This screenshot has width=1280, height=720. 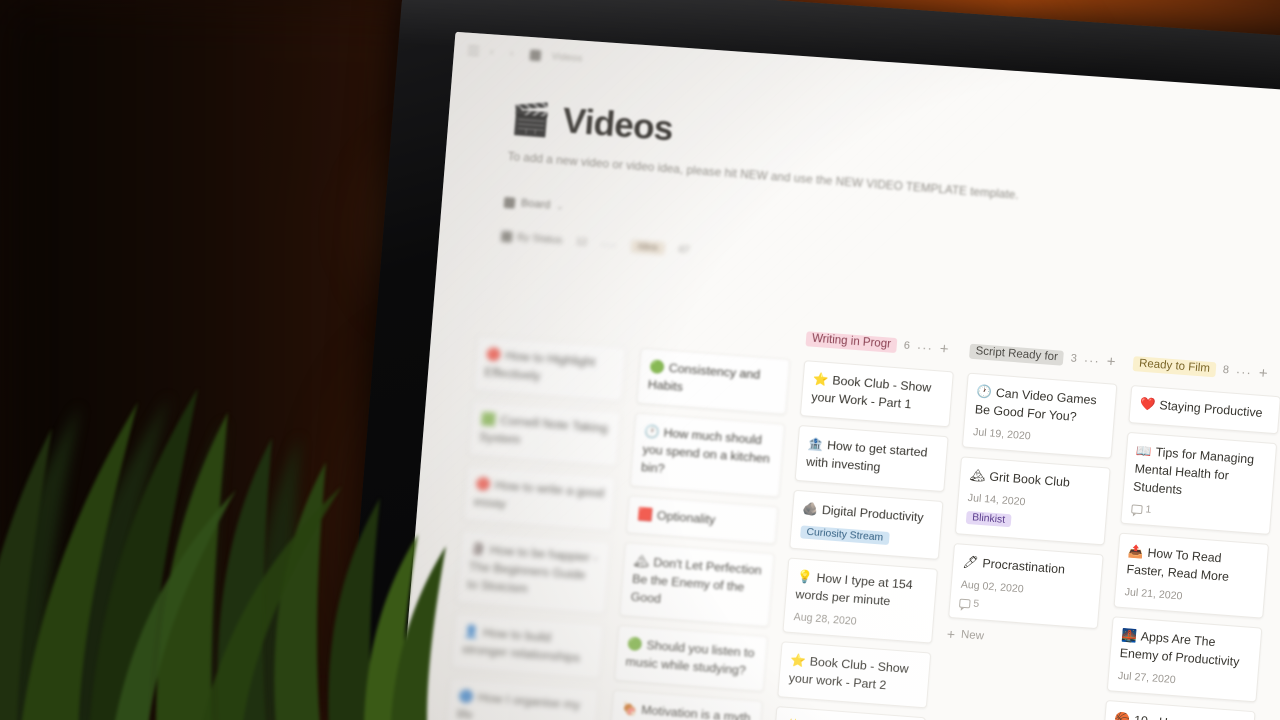 I want to click on kanban-card: 🔴 How to Highlight Effectively, so click(x=549, y=369).